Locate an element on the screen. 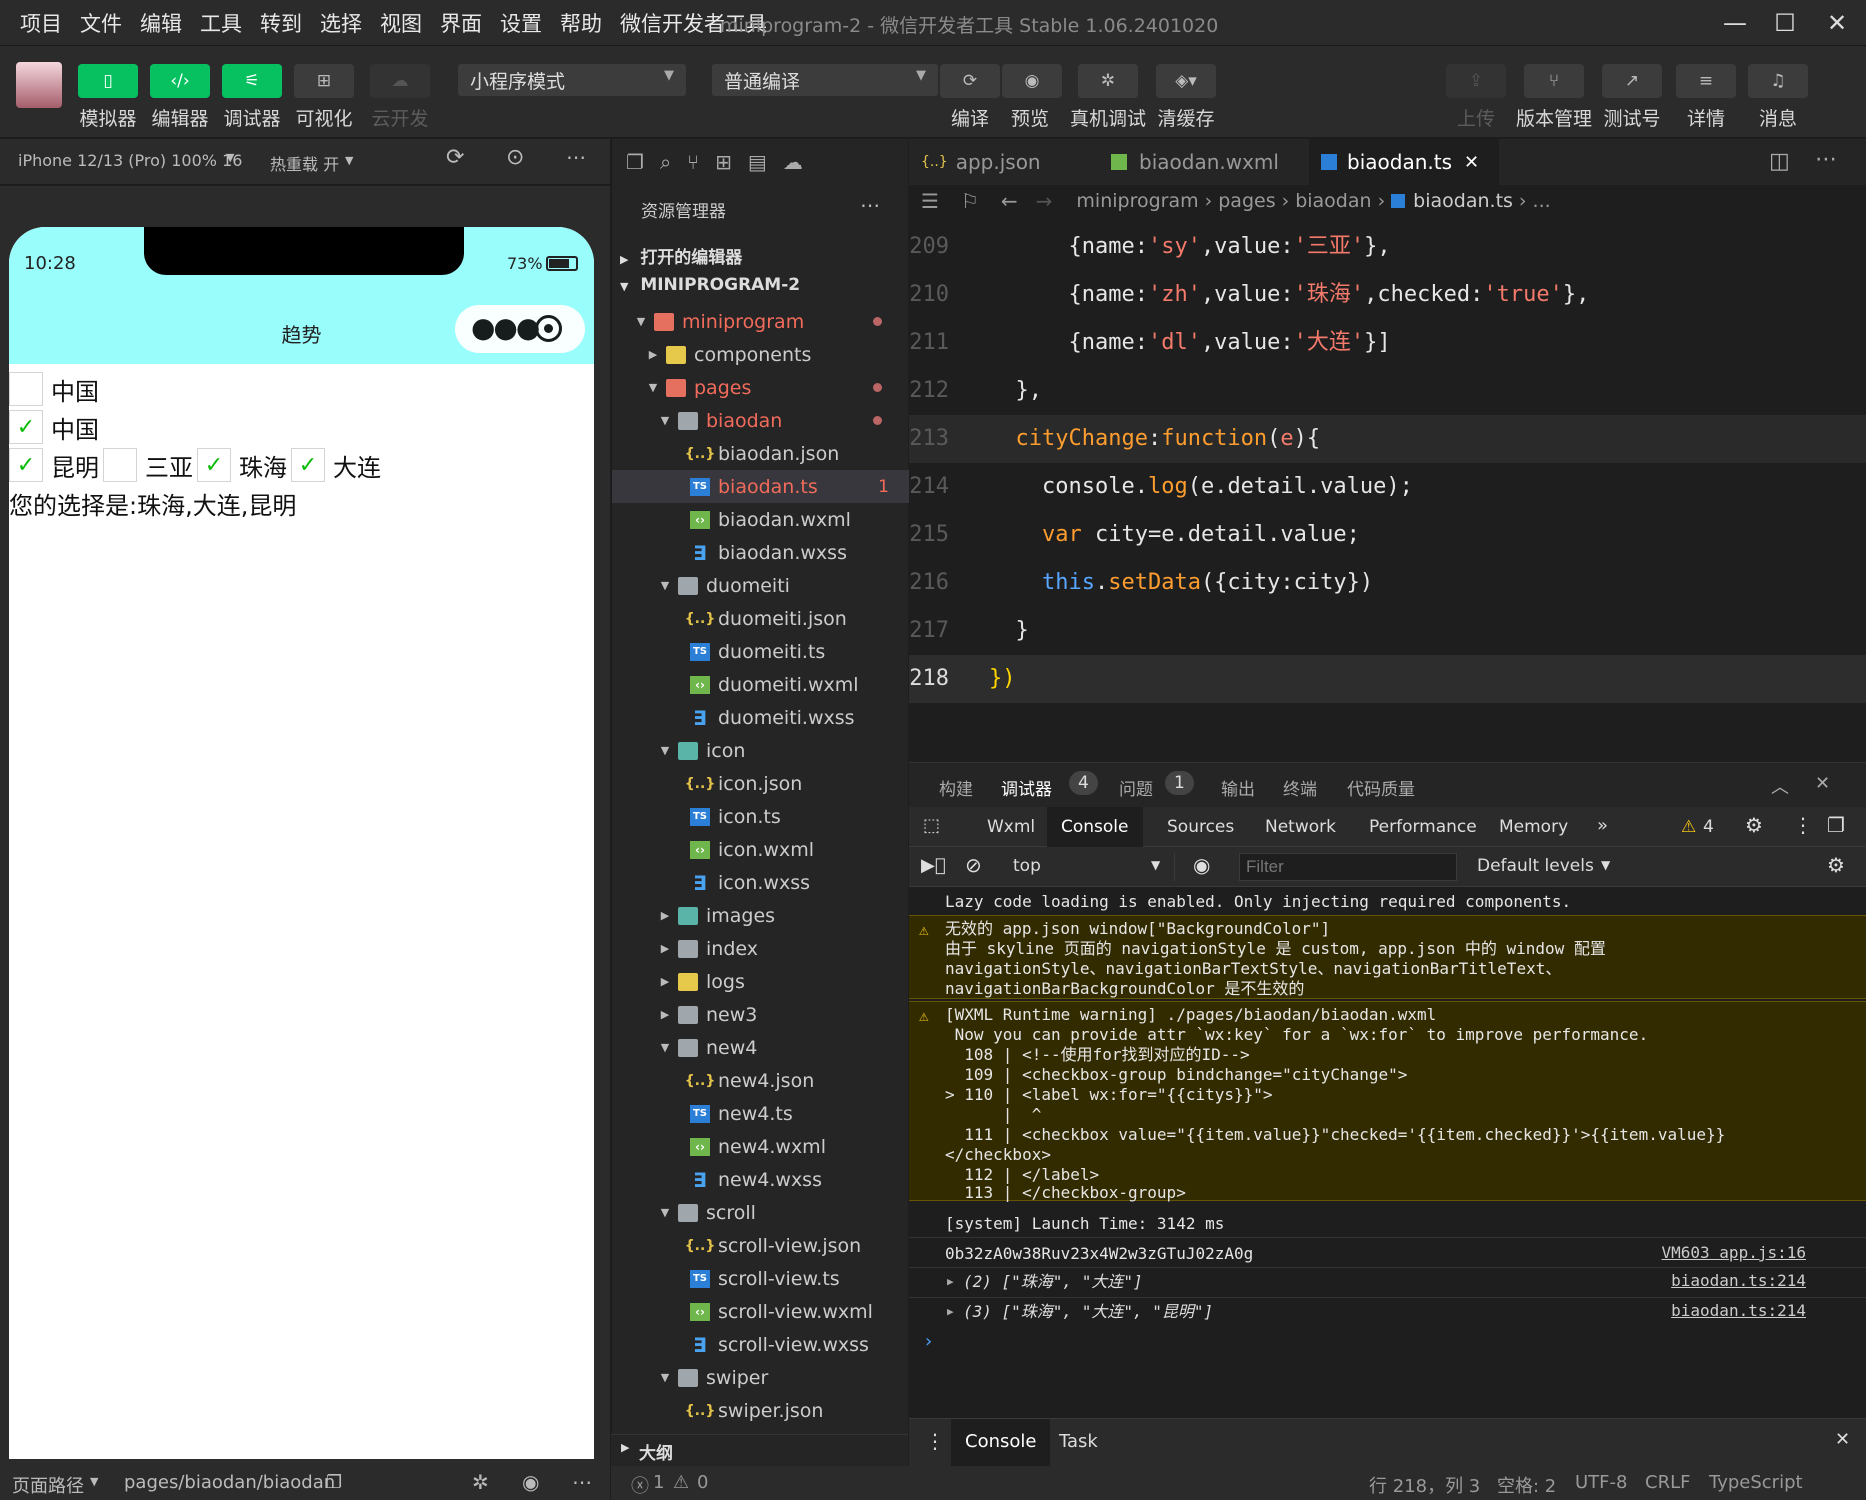 The image size is (1866, 1500). menu-edit: 编辑 is located at coordinates (162, 23).